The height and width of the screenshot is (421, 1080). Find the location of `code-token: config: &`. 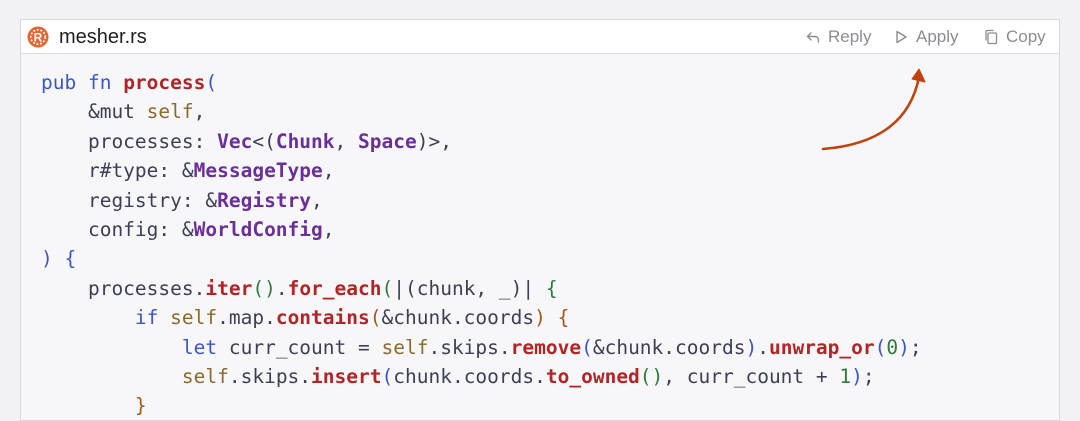

code-token: config: & is located at coordinates (117, 229).